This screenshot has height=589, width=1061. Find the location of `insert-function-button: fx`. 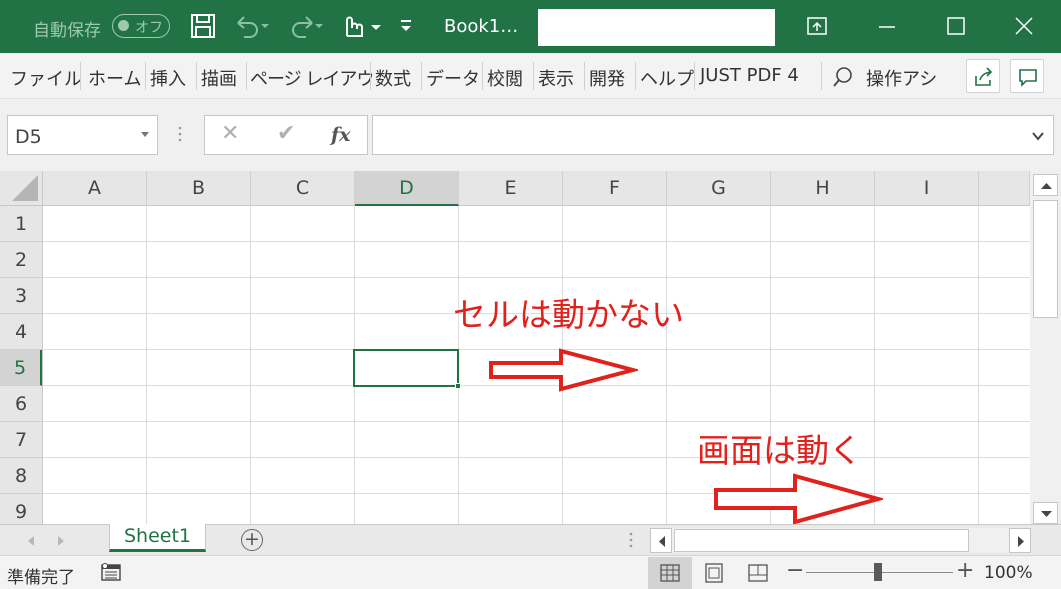

insert-function-button: fx is located at coordinates (341, 135).